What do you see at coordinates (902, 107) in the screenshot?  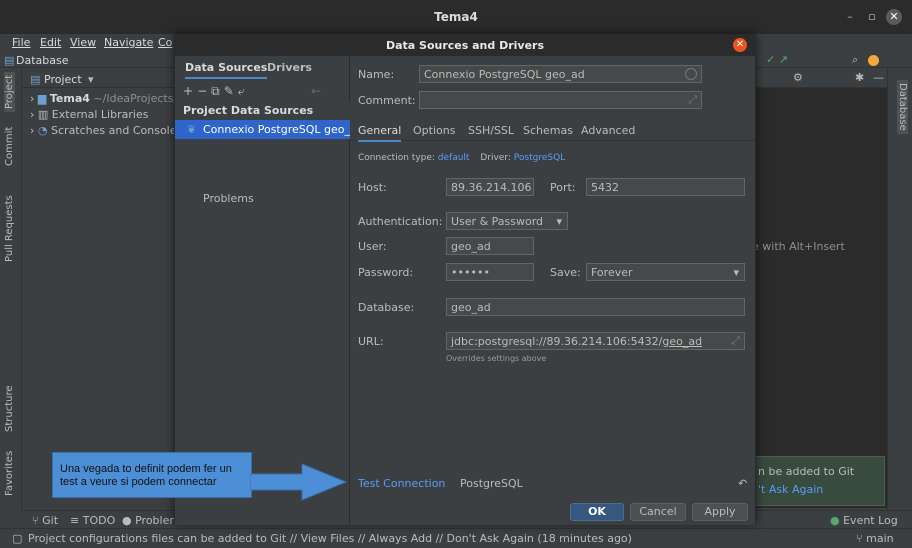 I see `tool-database: Database` at bounding box center [902, 107].